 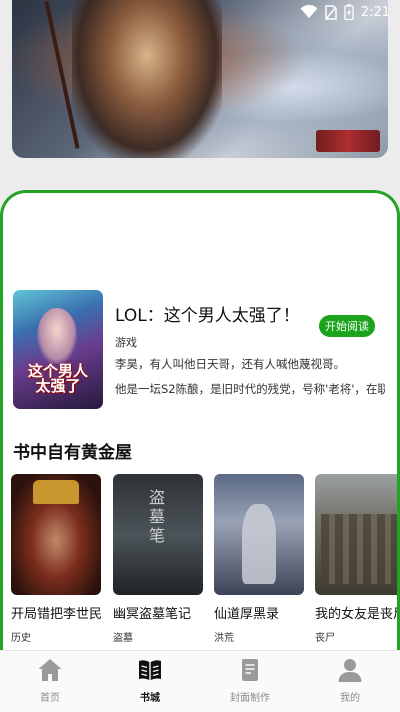 What do you see at coordinates (123, 638) in the screenshot?
I see `book-genre: 盗墓` at bounding box center [123, 638].